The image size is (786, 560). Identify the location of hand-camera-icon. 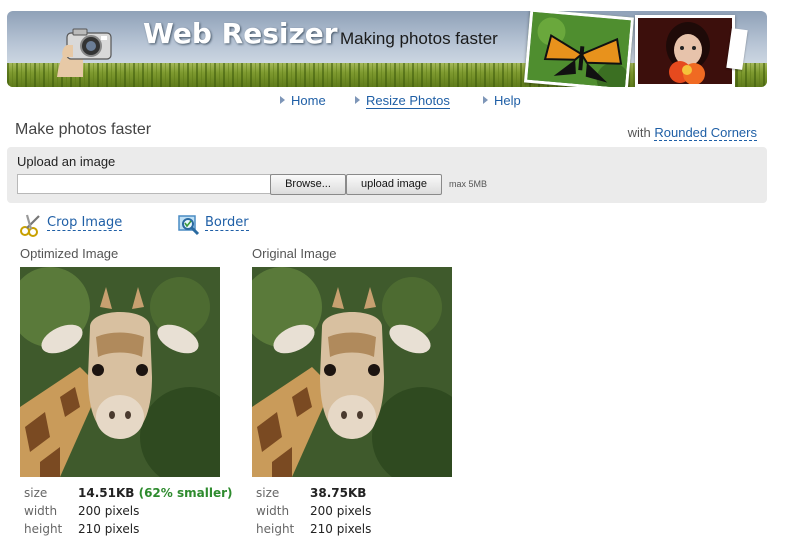
(84, 52).